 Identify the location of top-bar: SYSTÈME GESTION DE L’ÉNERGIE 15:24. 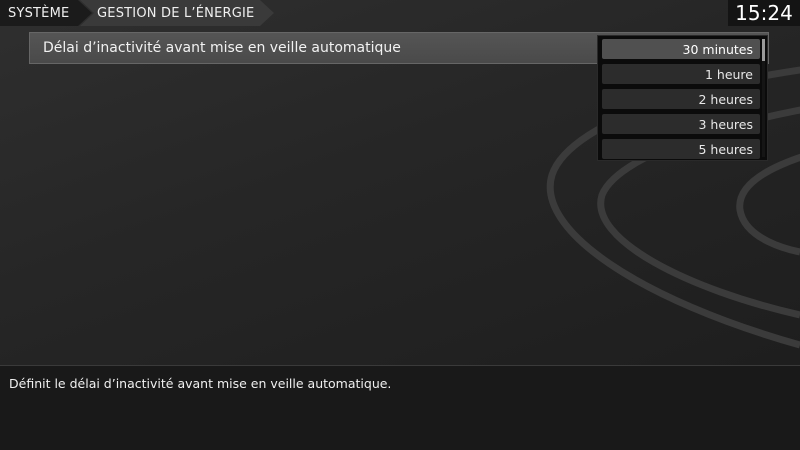
(400, 13).